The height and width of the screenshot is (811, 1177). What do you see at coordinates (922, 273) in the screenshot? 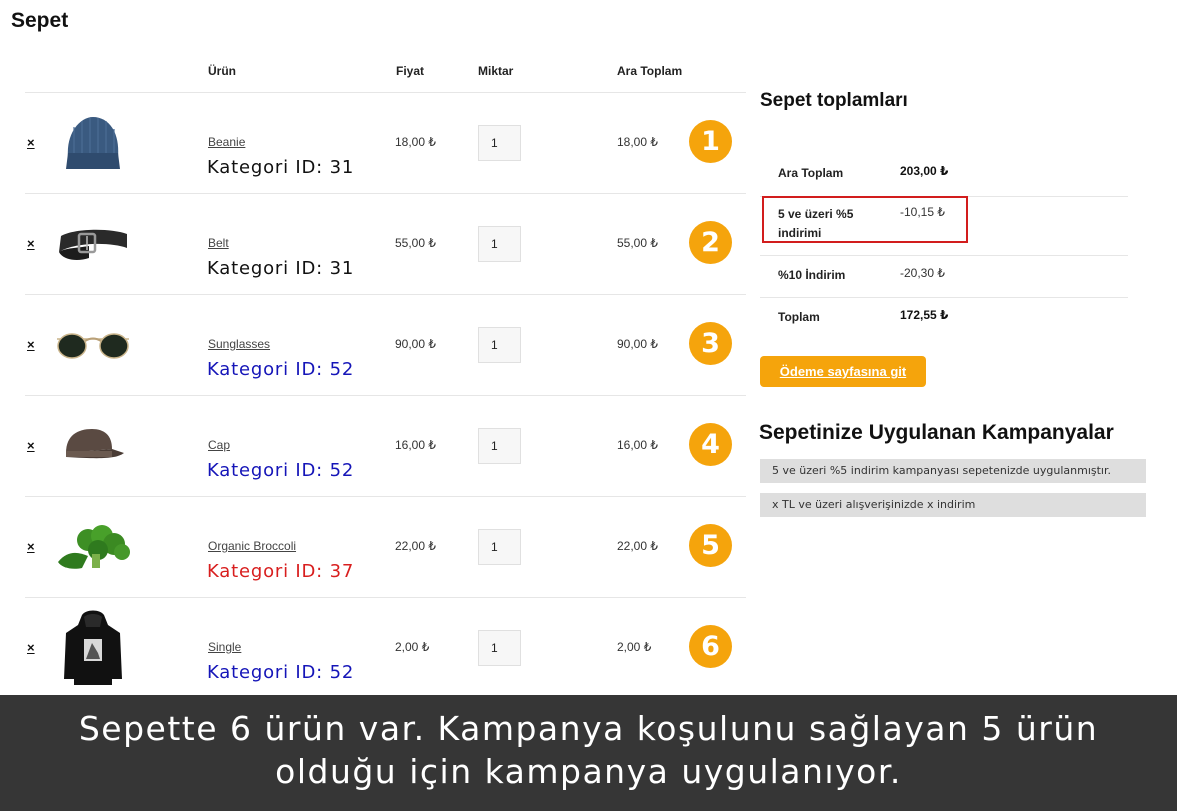
I see `discount-10-value: -20,30 ₺` at bounding box center [922, 273].